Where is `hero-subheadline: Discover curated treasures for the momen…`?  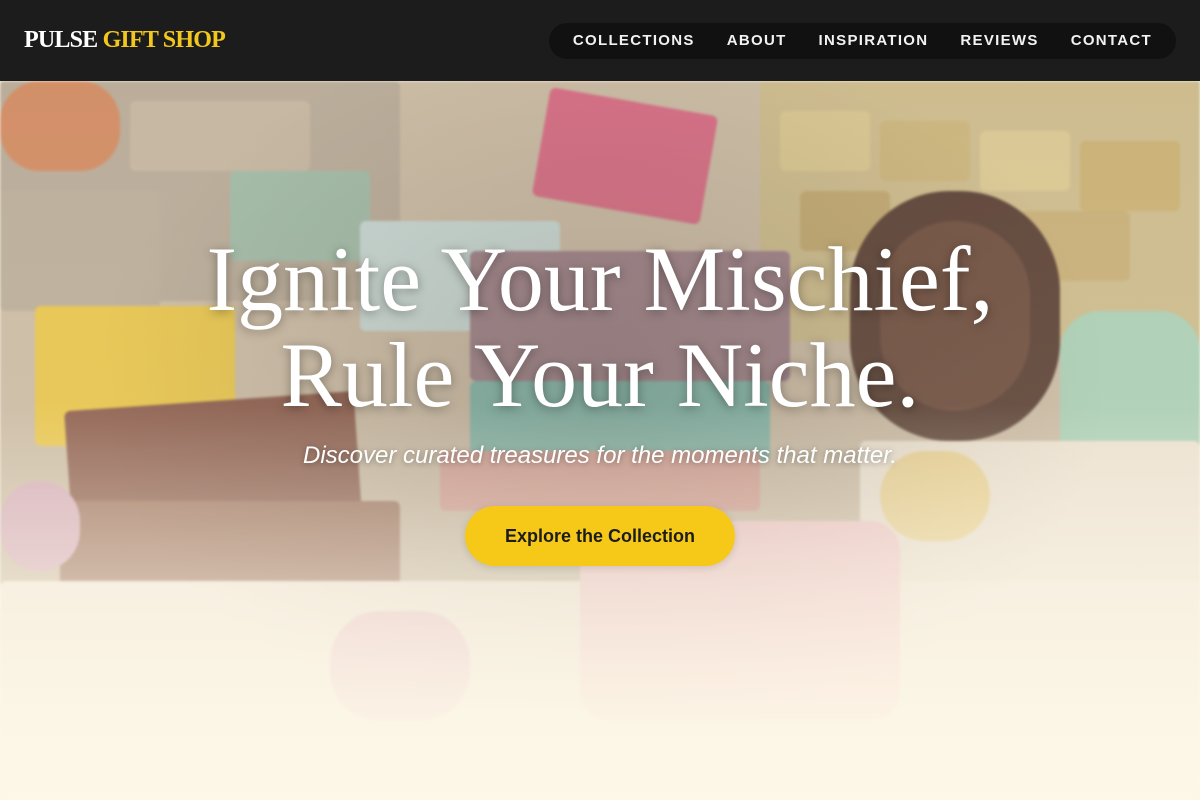
hero-subheadline: Discover curated treasures for the momen… is located at coordinates (599, 455).